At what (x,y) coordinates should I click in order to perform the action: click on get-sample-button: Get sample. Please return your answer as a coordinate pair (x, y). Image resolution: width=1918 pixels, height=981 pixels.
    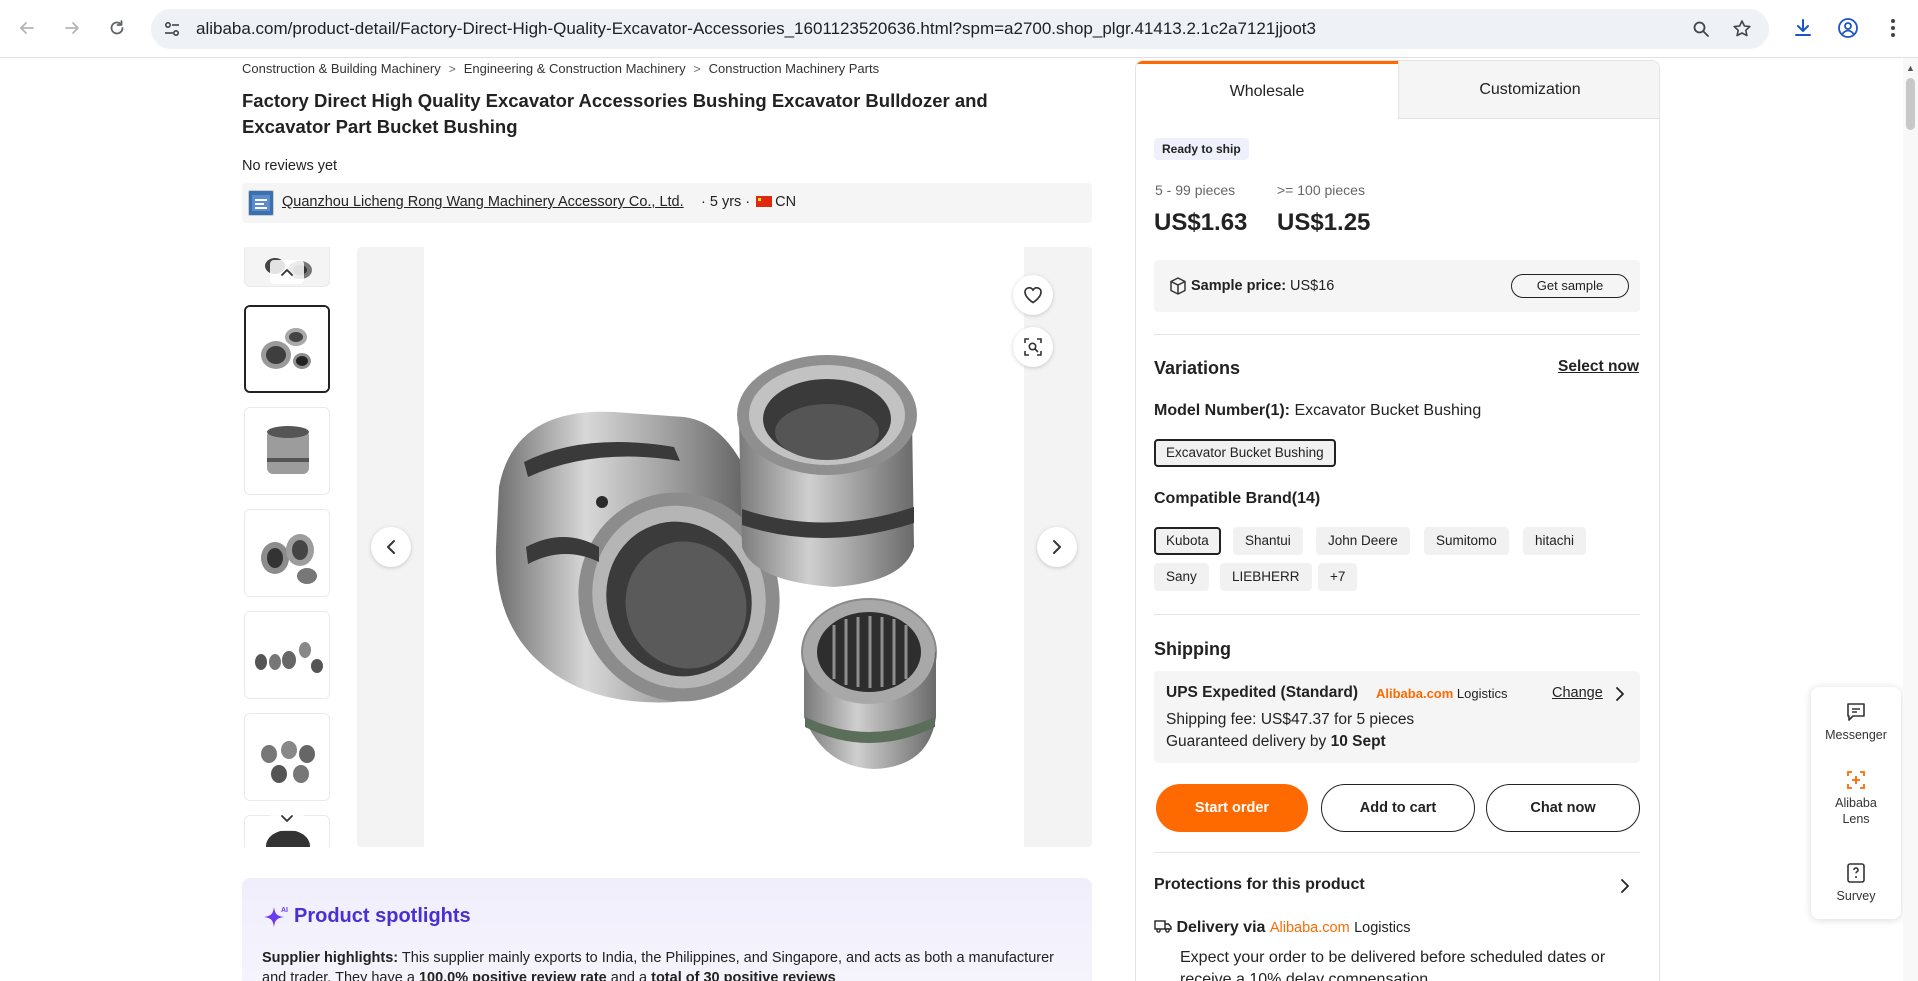
    Looking at the image, I should click on (1570, 286).